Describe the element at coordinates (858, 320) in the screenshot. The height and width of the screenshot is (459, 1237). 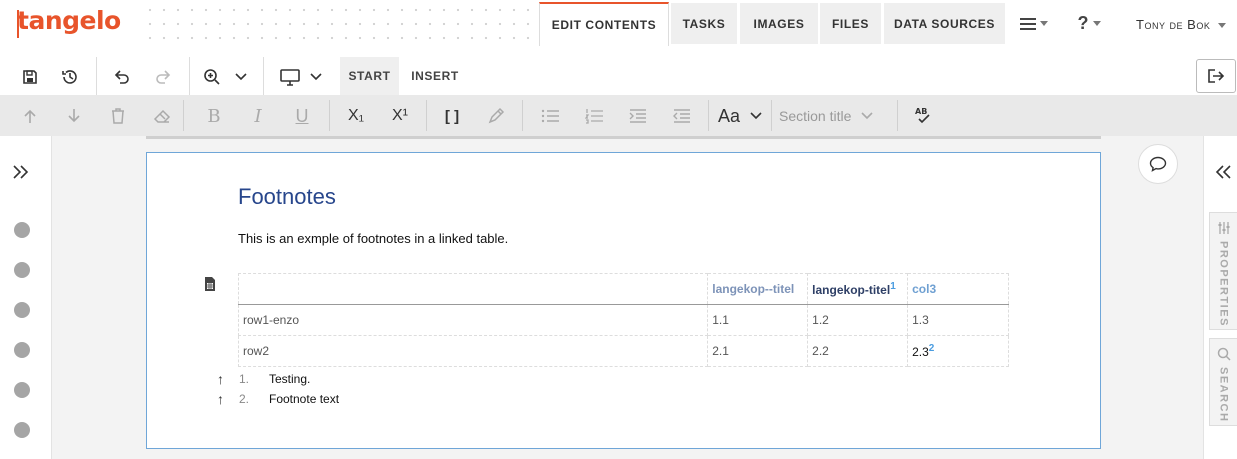
I see `table-cell: 1.2` at that location.